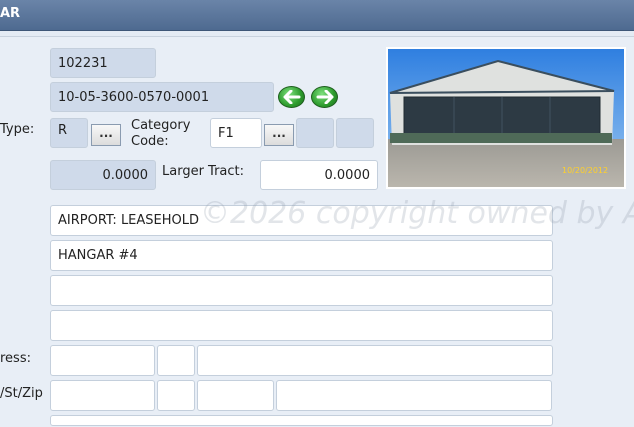  What do you see at coordinates (301, 290) in the screenshot?
I see `description-line-3-input` at bounding box center [301, 290].